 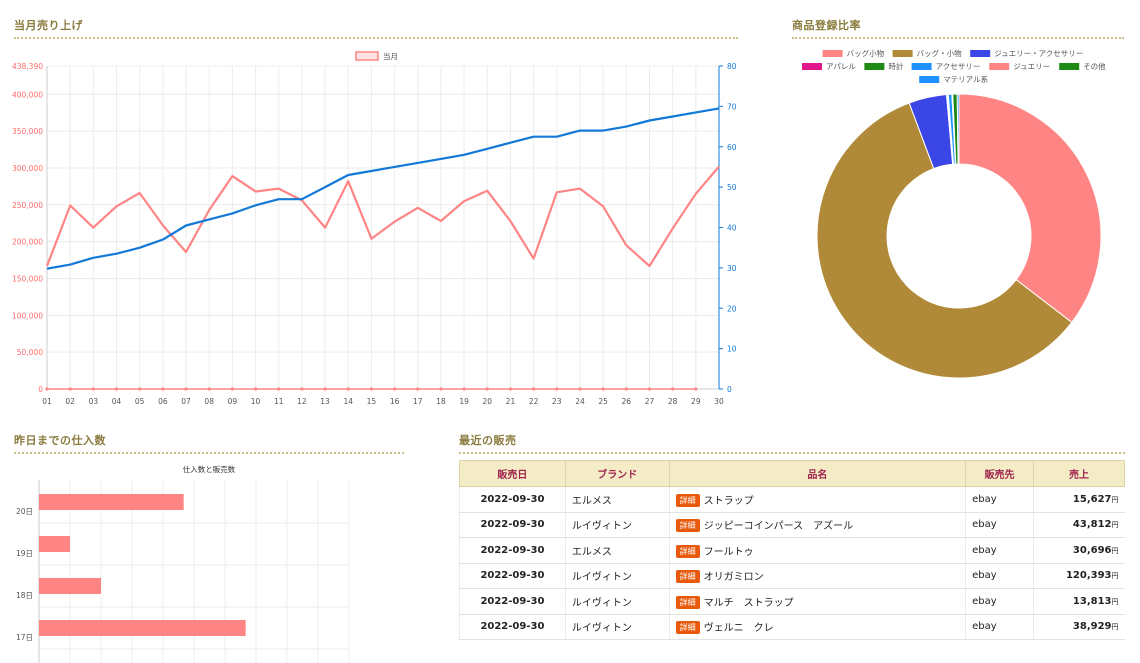 What do you see at coordinates (732, 187) in the screenshot?
I see `y-right-tick-label: 50` at bounding box center [732, 187].